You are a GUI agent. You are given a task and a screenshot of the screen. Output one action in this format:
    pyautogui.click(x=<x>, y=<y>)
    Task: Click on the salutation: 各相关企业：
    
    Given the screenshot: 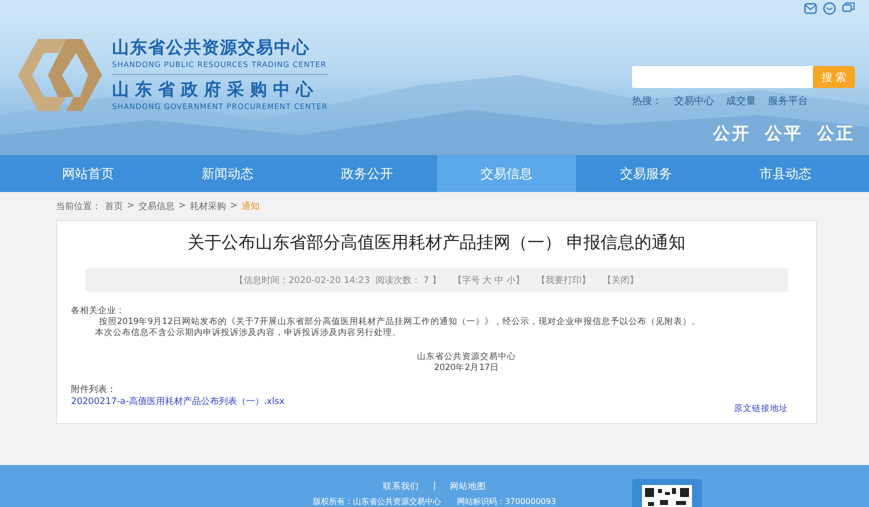 What is the action you would take?
    pyautogui.click(x=98, y=311)
    